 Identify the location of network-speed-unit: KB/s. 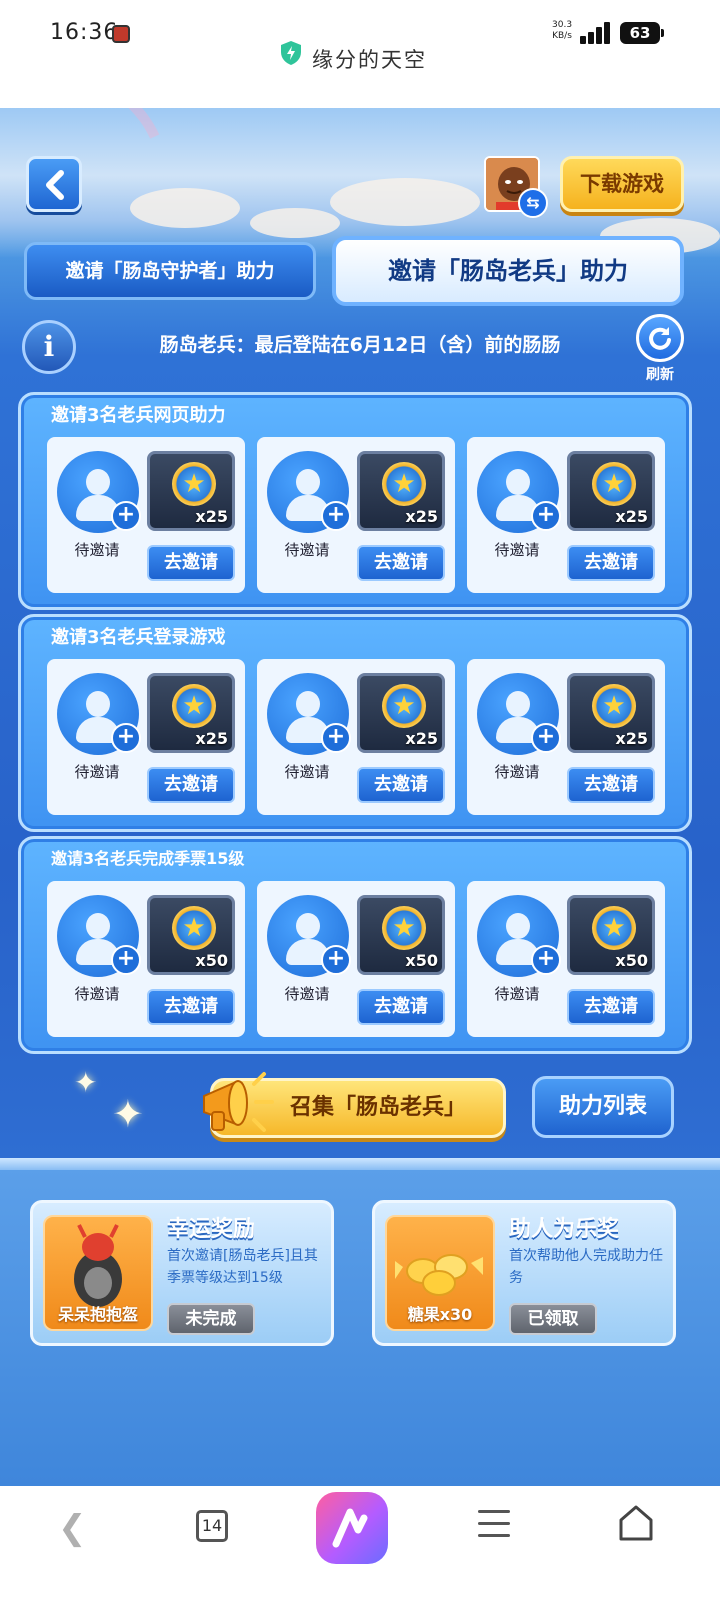
(562, 36).